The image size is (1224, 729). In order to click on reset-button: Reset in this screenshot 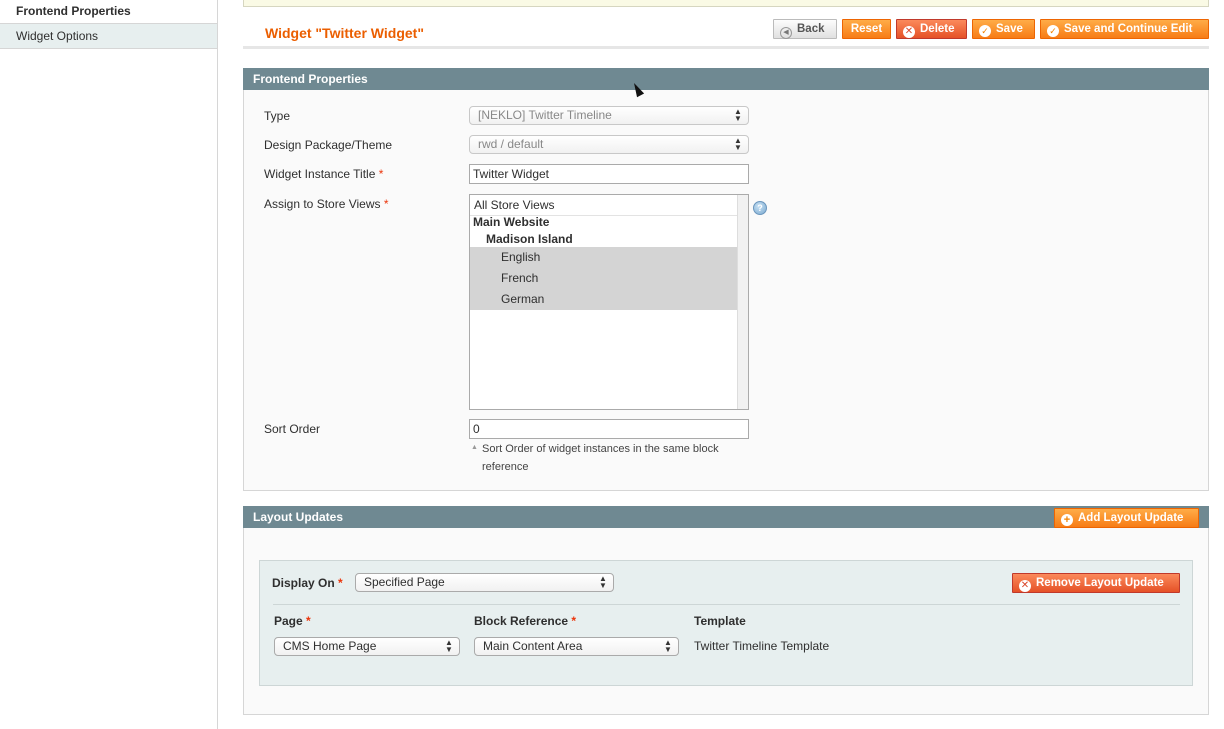, I will do `click(866, 29)`.